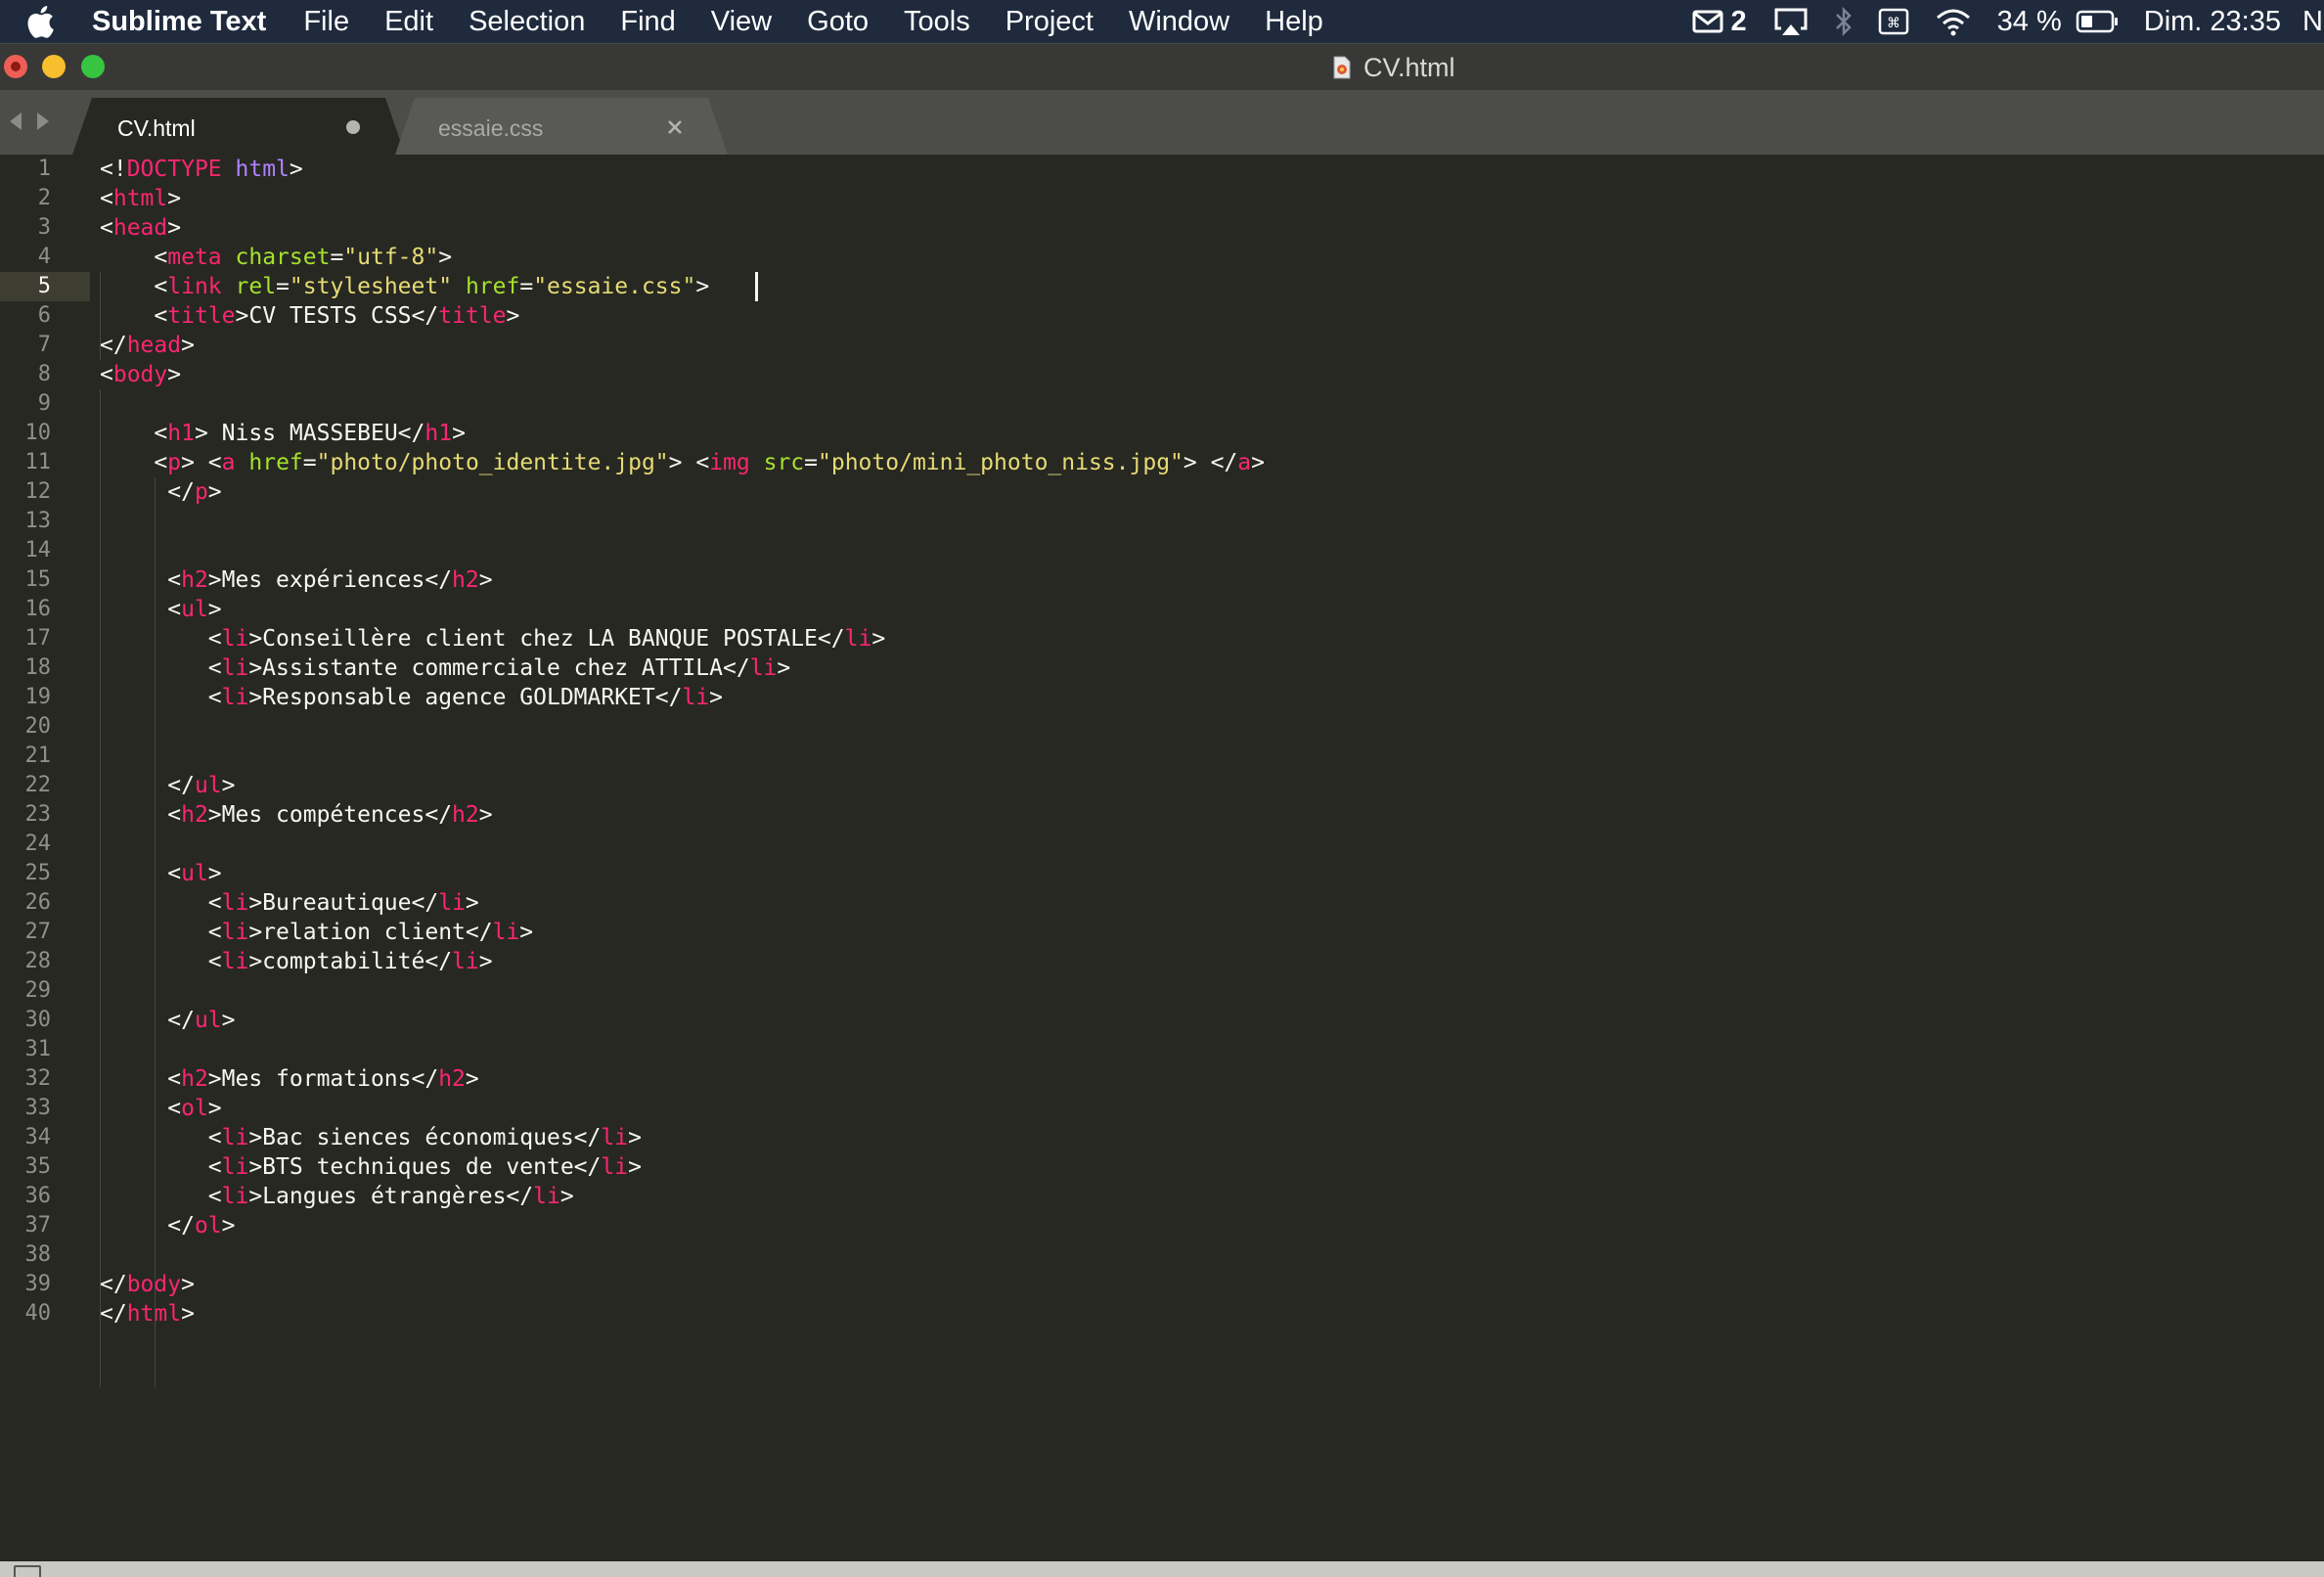  I want to click on line-number: 4, so click(45, 257).